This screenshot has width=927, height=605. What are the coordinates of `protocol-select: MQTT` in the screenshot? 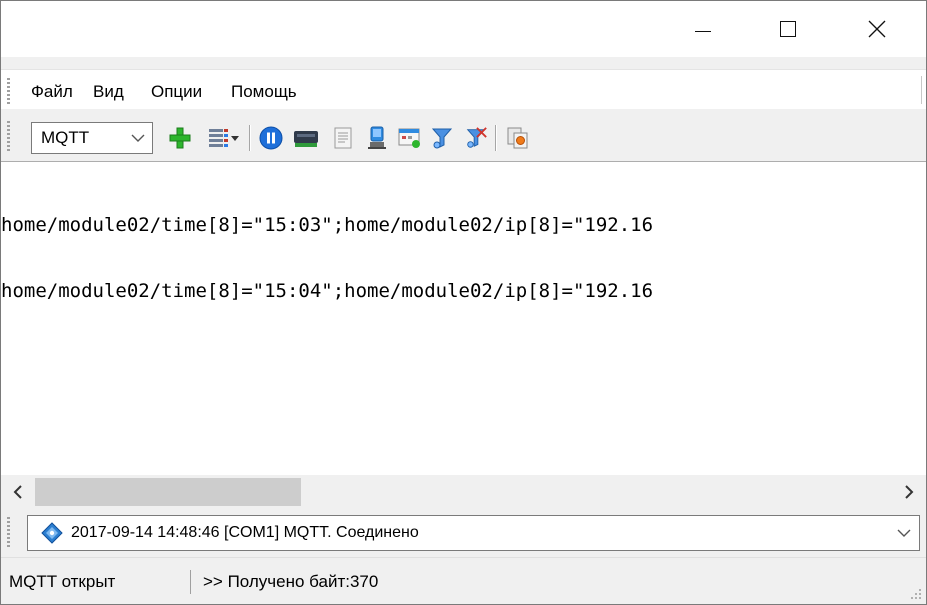 It's located at (92, 138).